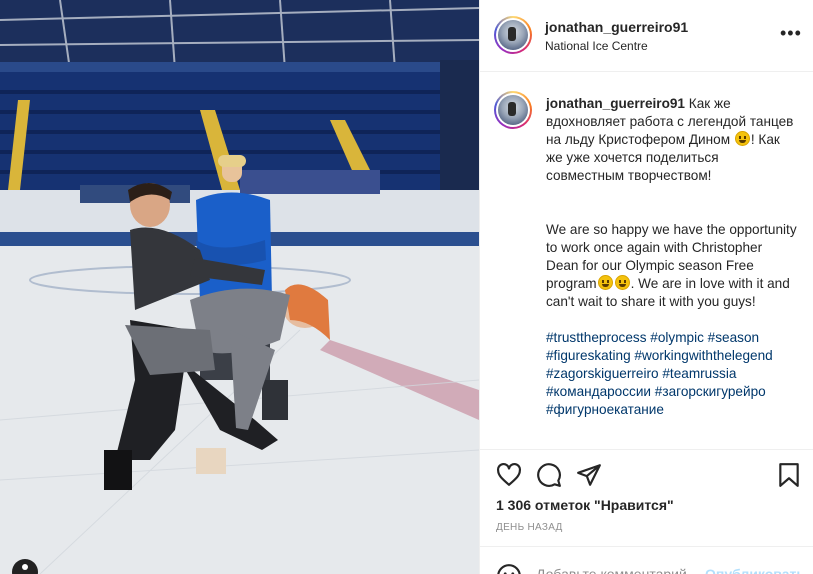 Image resolution: width=813 pixels, height=574 pixels. Describe the element at coordinates (589, 475) in the screenshot. I see `paper-plane-icon` at that location.